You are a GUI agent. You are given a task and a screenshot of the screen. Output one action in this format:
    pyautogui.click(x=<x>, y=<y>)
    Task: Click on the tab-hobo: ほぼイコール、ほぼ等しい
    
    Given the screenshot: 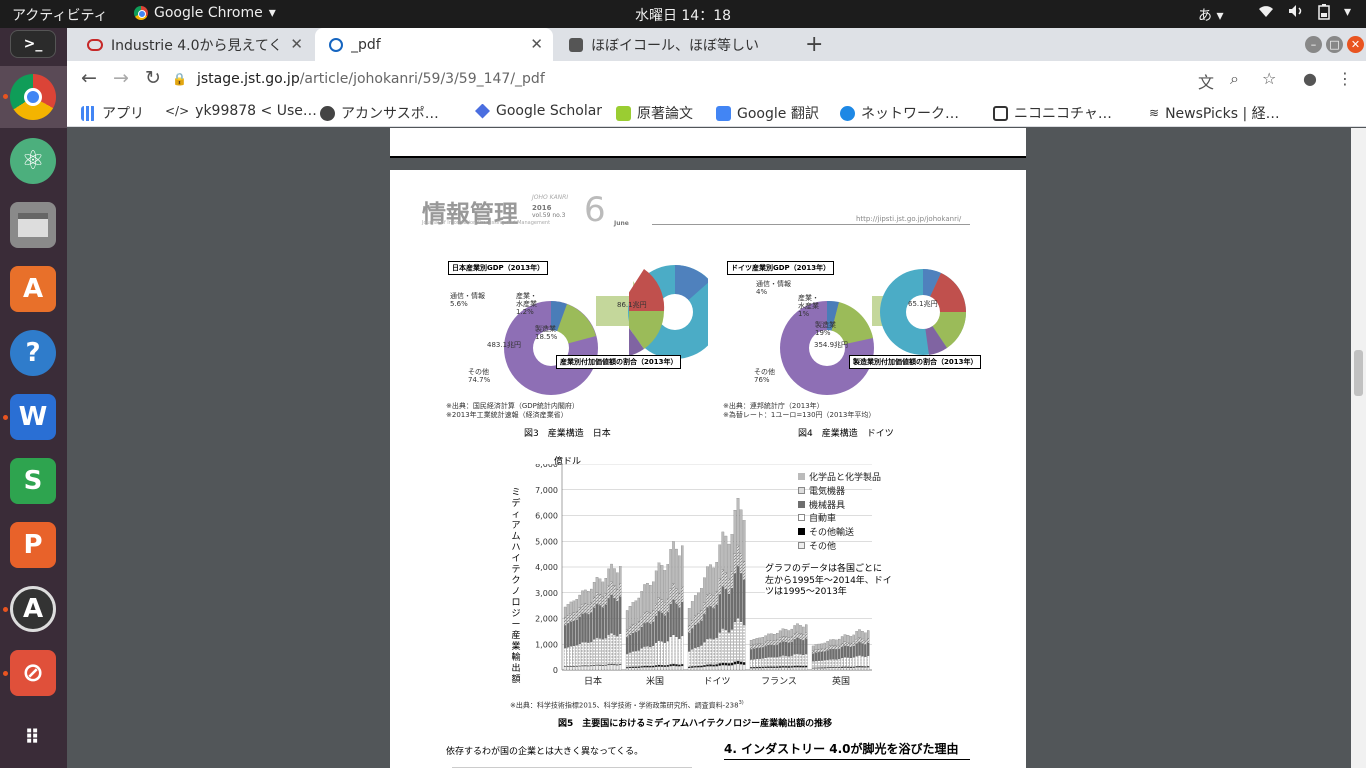 What is the action you would take?
    pyautogui.click(x=673, y=44)
    